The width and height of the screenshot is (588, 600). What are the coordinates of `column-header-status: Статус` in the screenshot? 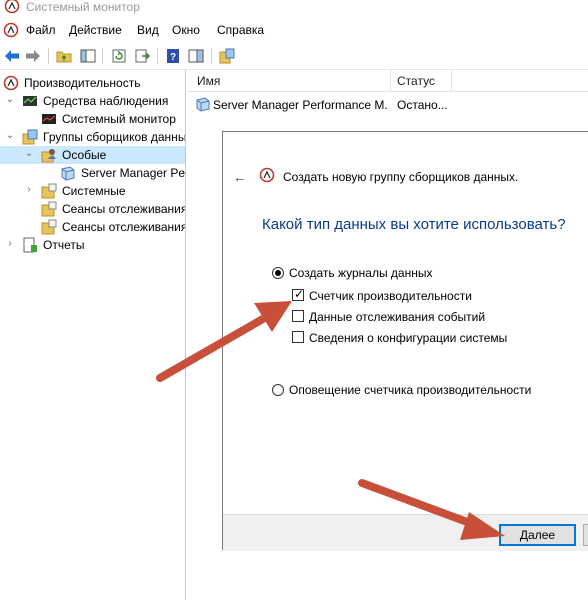 It's located at (416, 81).